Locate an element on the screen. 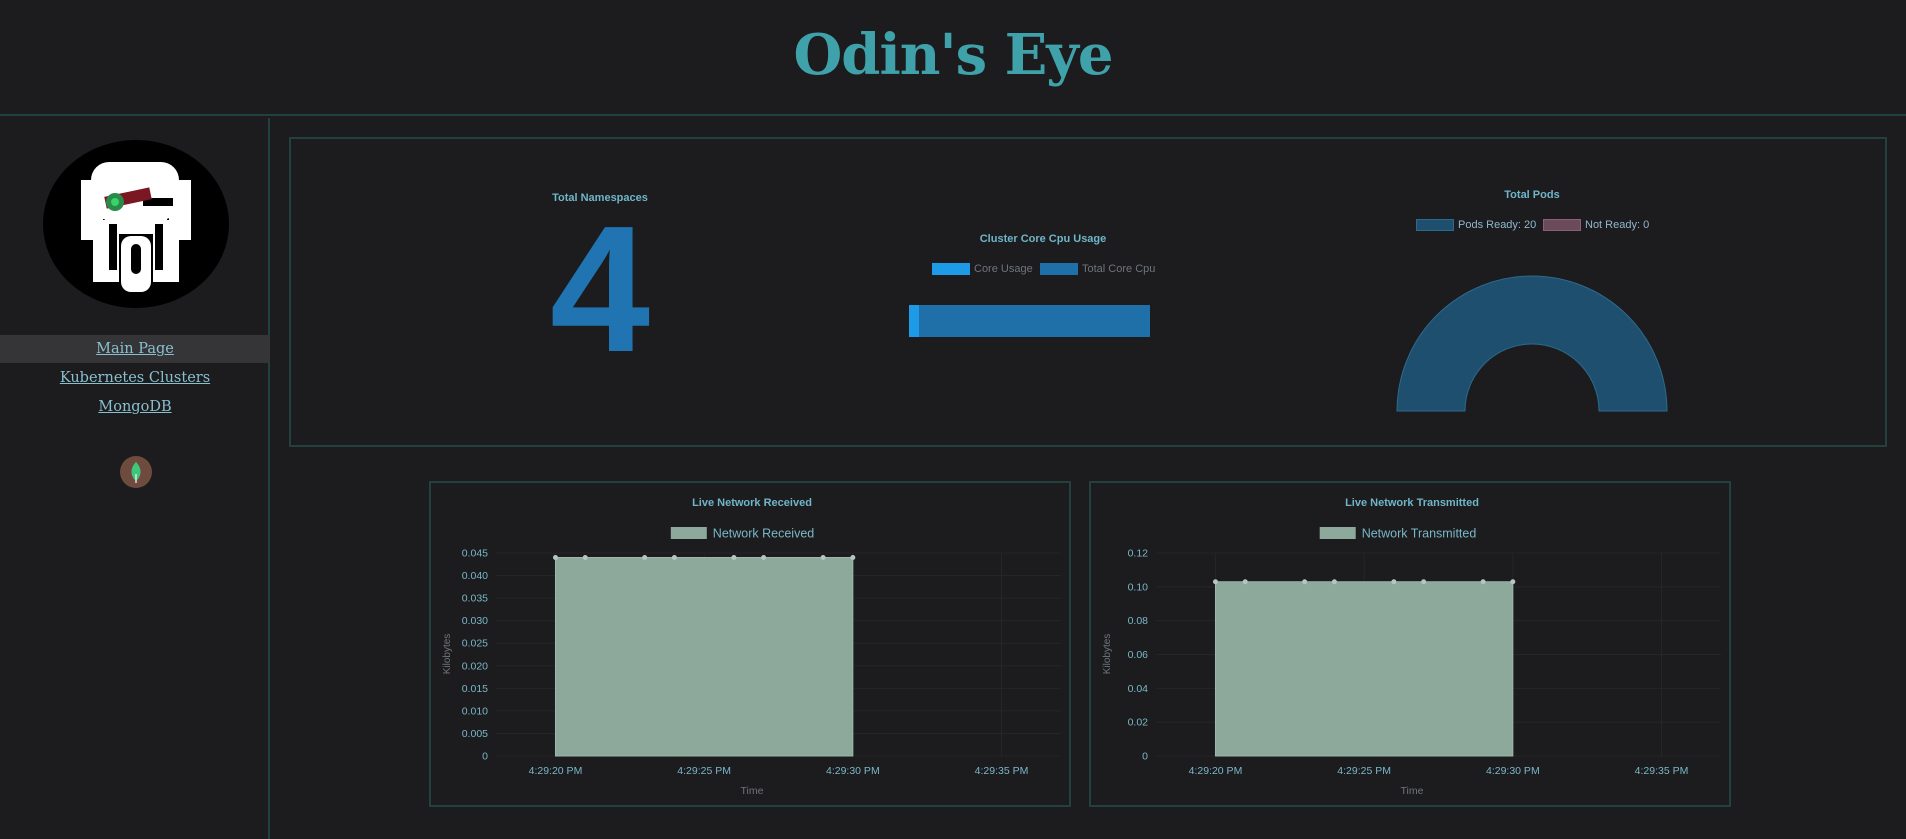 This screenshot has height=839, width=1906. pods-ready-legend: Pods Ready: 20 is located at coordinates (1497, 225).